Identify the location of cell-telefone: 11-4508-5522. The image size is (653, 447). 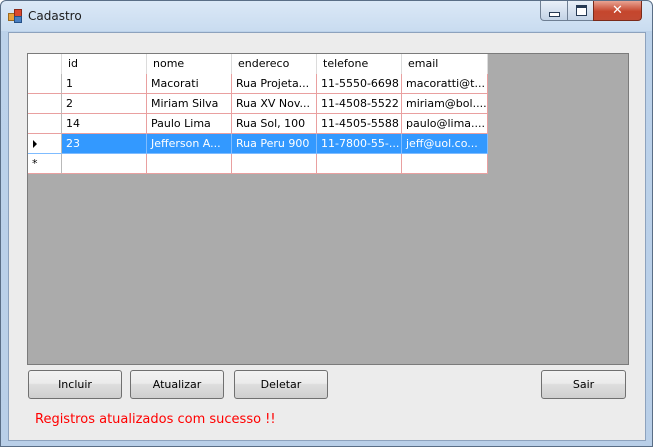
(359, 104).